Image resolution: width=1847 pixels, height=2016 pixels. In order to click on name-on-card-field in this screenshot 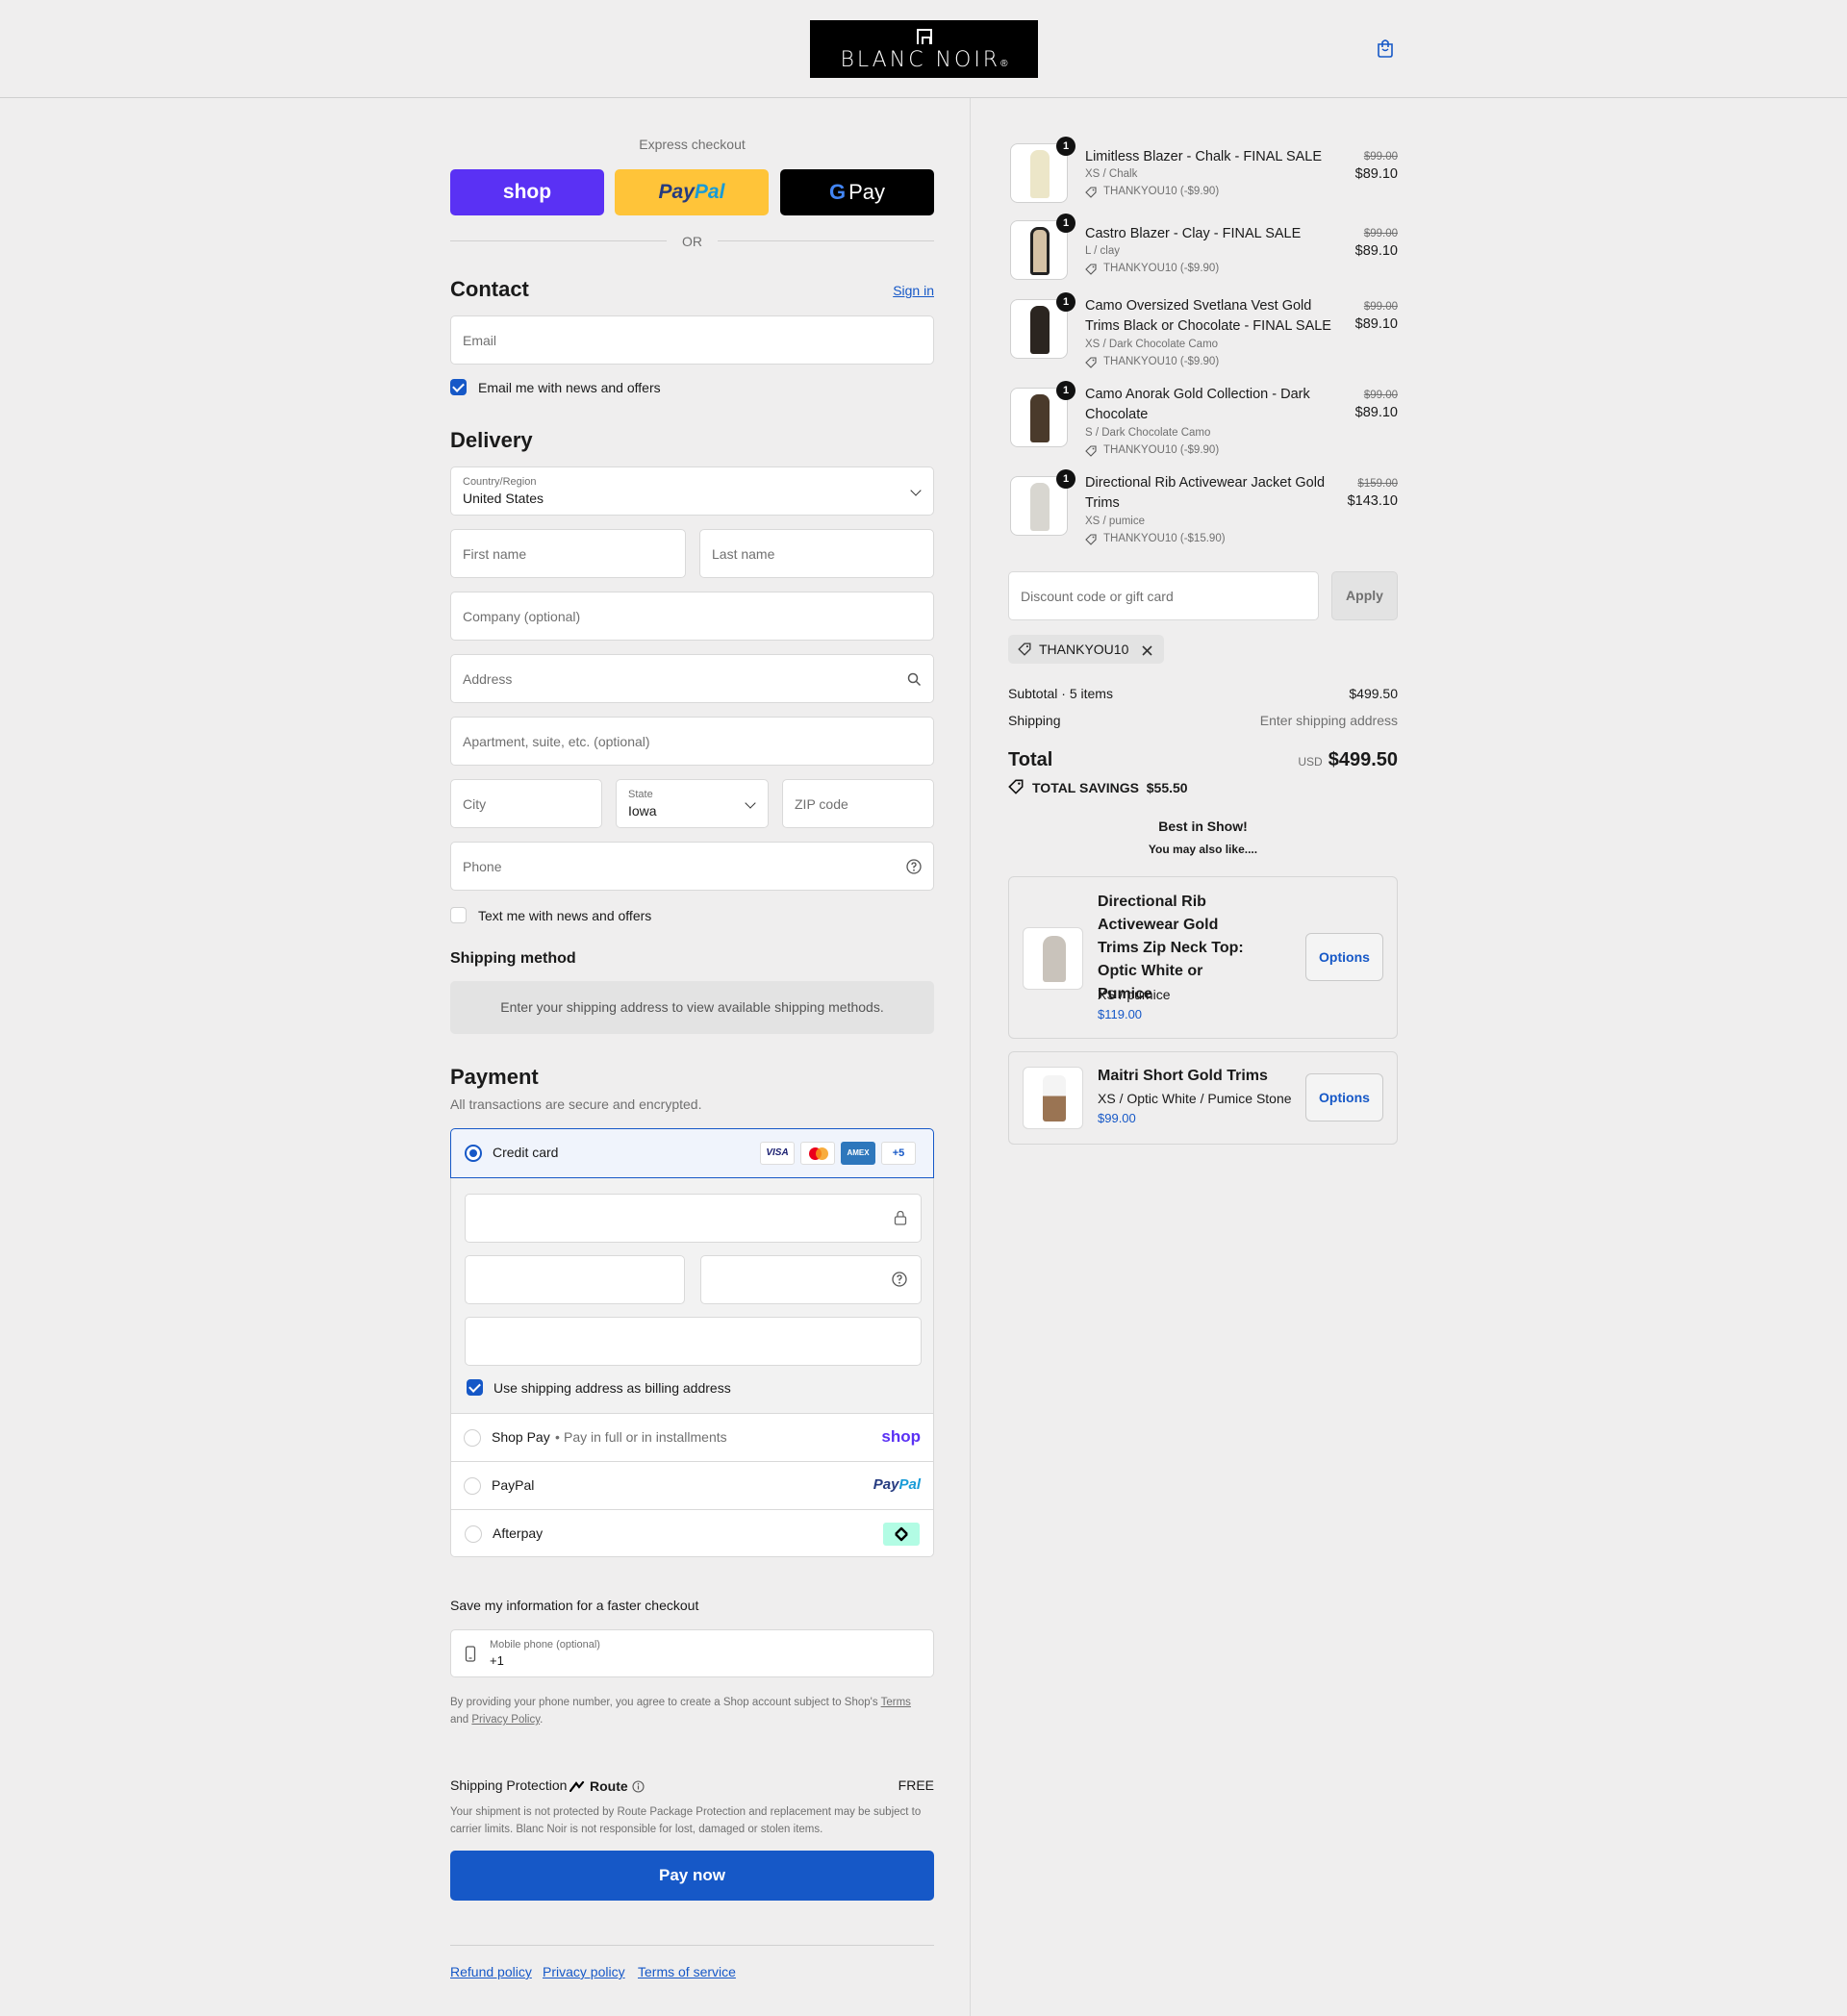, I will do `click(694, 1341)`.